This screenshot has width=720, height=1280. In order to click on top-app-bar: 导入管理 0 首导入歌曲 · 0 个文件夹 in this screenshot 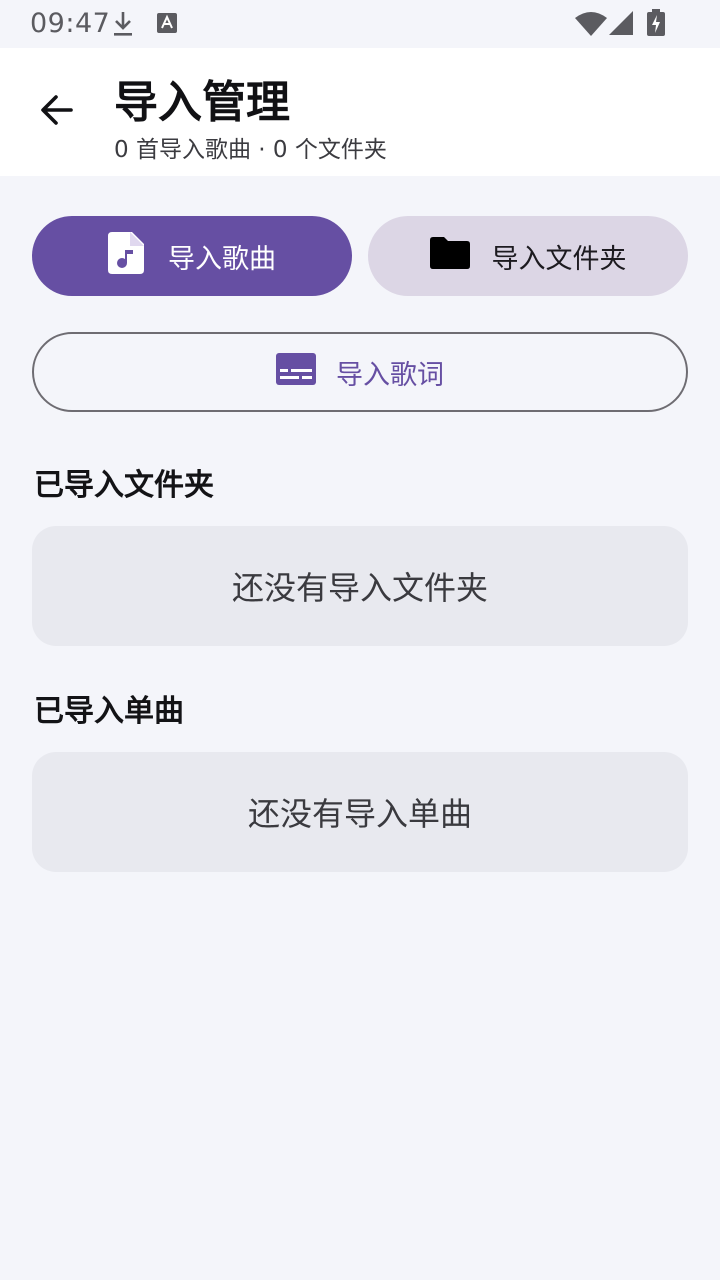, I will do `click(360, 112)`.